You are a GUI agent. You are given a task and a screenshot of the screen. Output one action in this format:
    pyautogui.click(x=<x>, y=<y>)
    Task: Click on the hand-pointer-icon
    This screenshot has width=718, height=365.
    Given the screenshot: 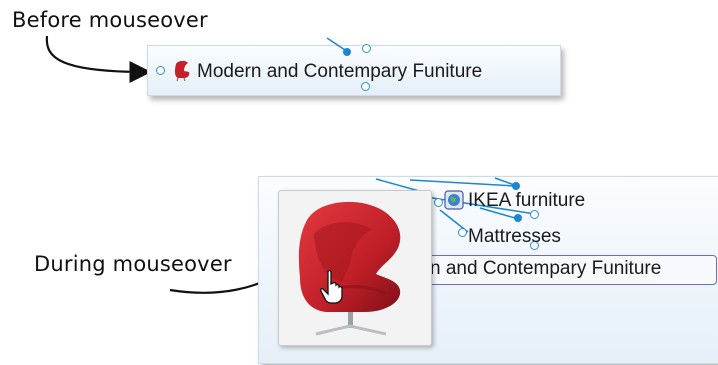 What is the action you would take?
    pyautogui.click(x=331, y=287)
    